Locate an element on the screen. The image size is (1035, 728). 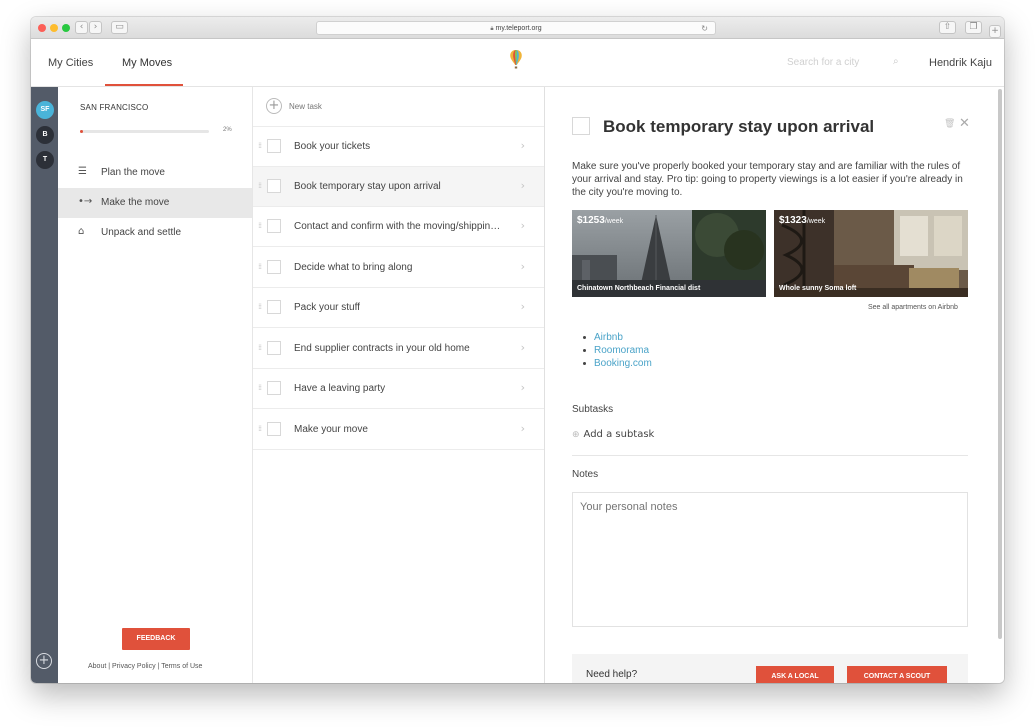
task-row: ⁞⁞ Make your move › is located at coordinates (398, 430).